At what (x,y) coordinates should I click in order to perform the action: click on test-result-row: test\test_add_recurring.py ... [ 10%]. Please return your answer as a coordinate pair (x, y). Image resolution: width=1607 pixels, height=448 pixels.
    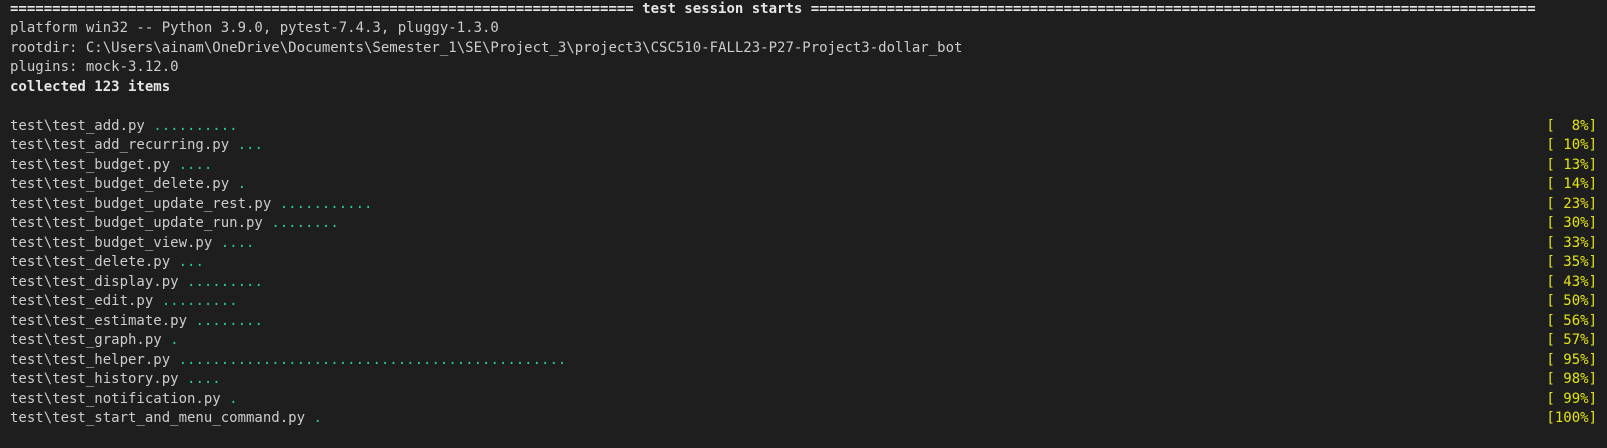
    Looking at the image, I should click on (803, 146).